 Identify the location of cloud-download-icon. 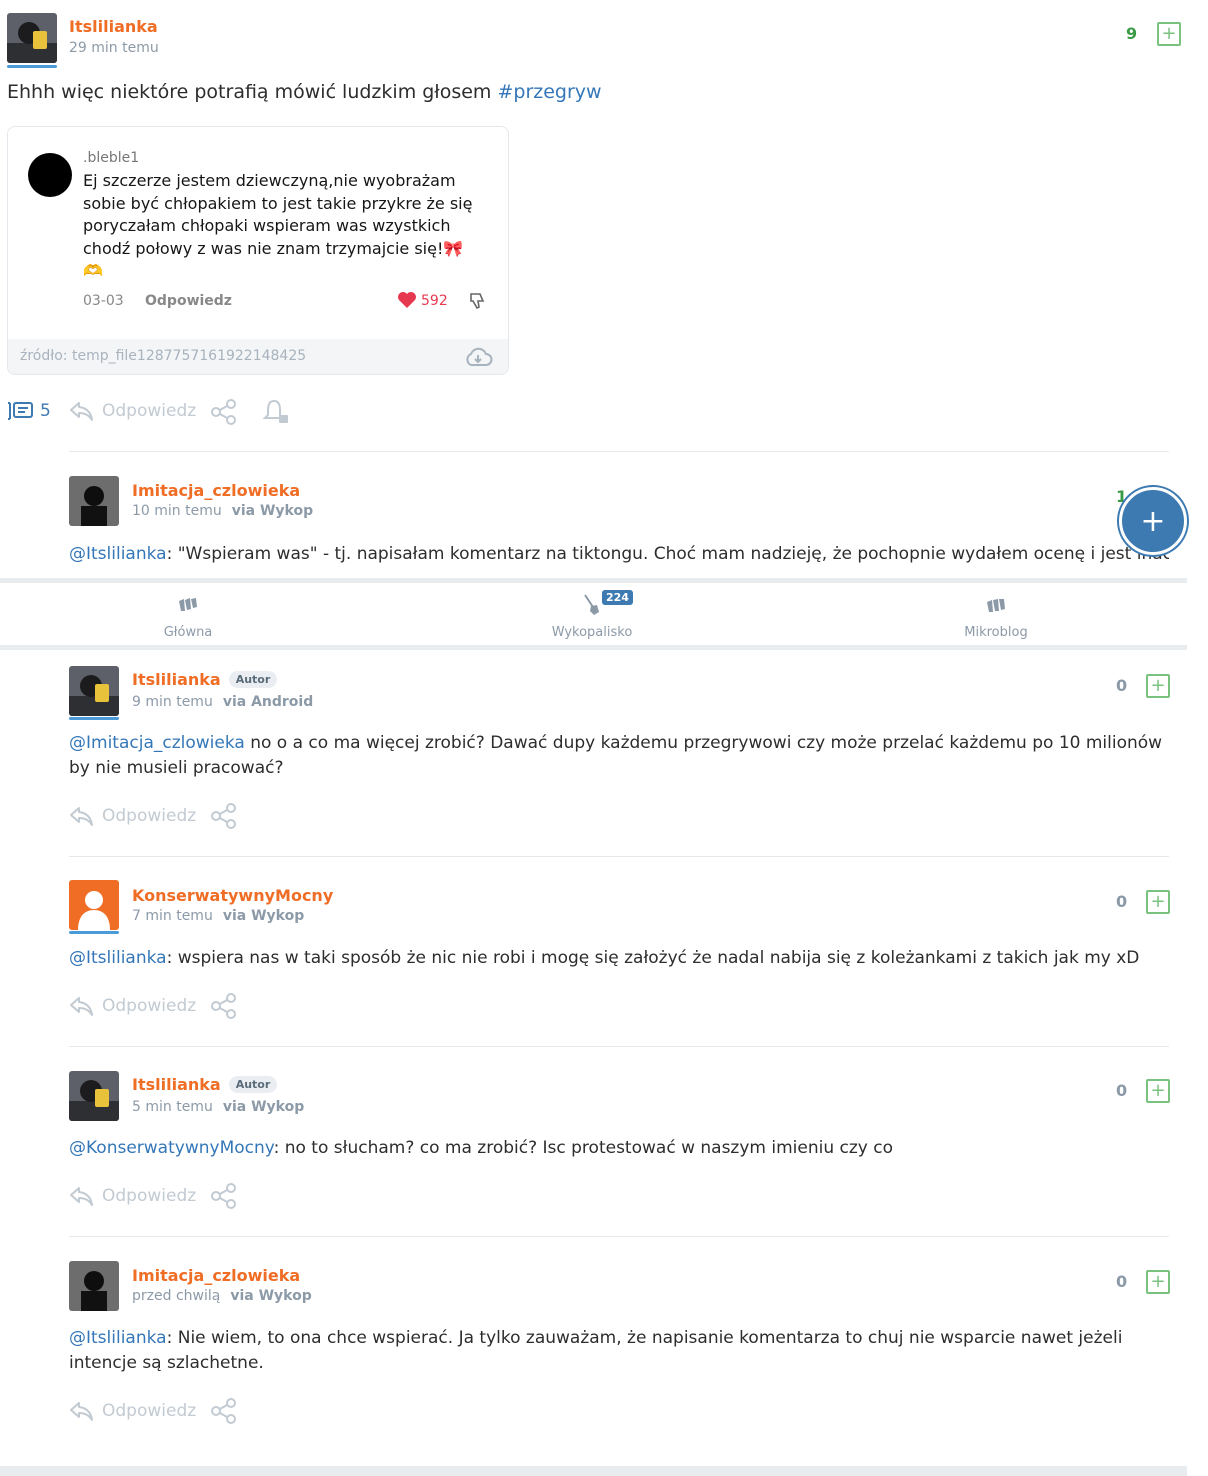
(478, 359).